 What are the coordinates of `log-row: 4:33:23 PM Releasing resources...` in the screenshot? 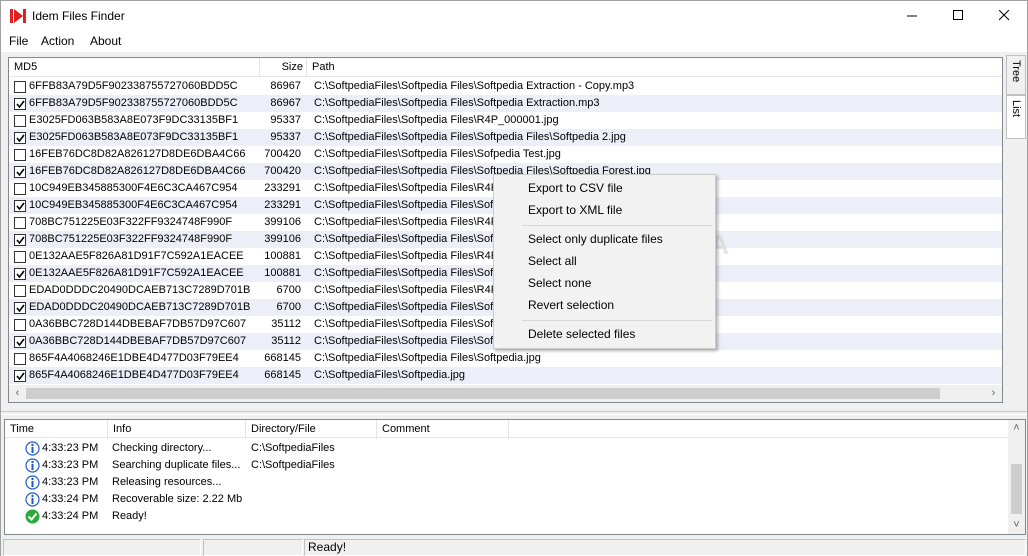 It's located at (507, 482).